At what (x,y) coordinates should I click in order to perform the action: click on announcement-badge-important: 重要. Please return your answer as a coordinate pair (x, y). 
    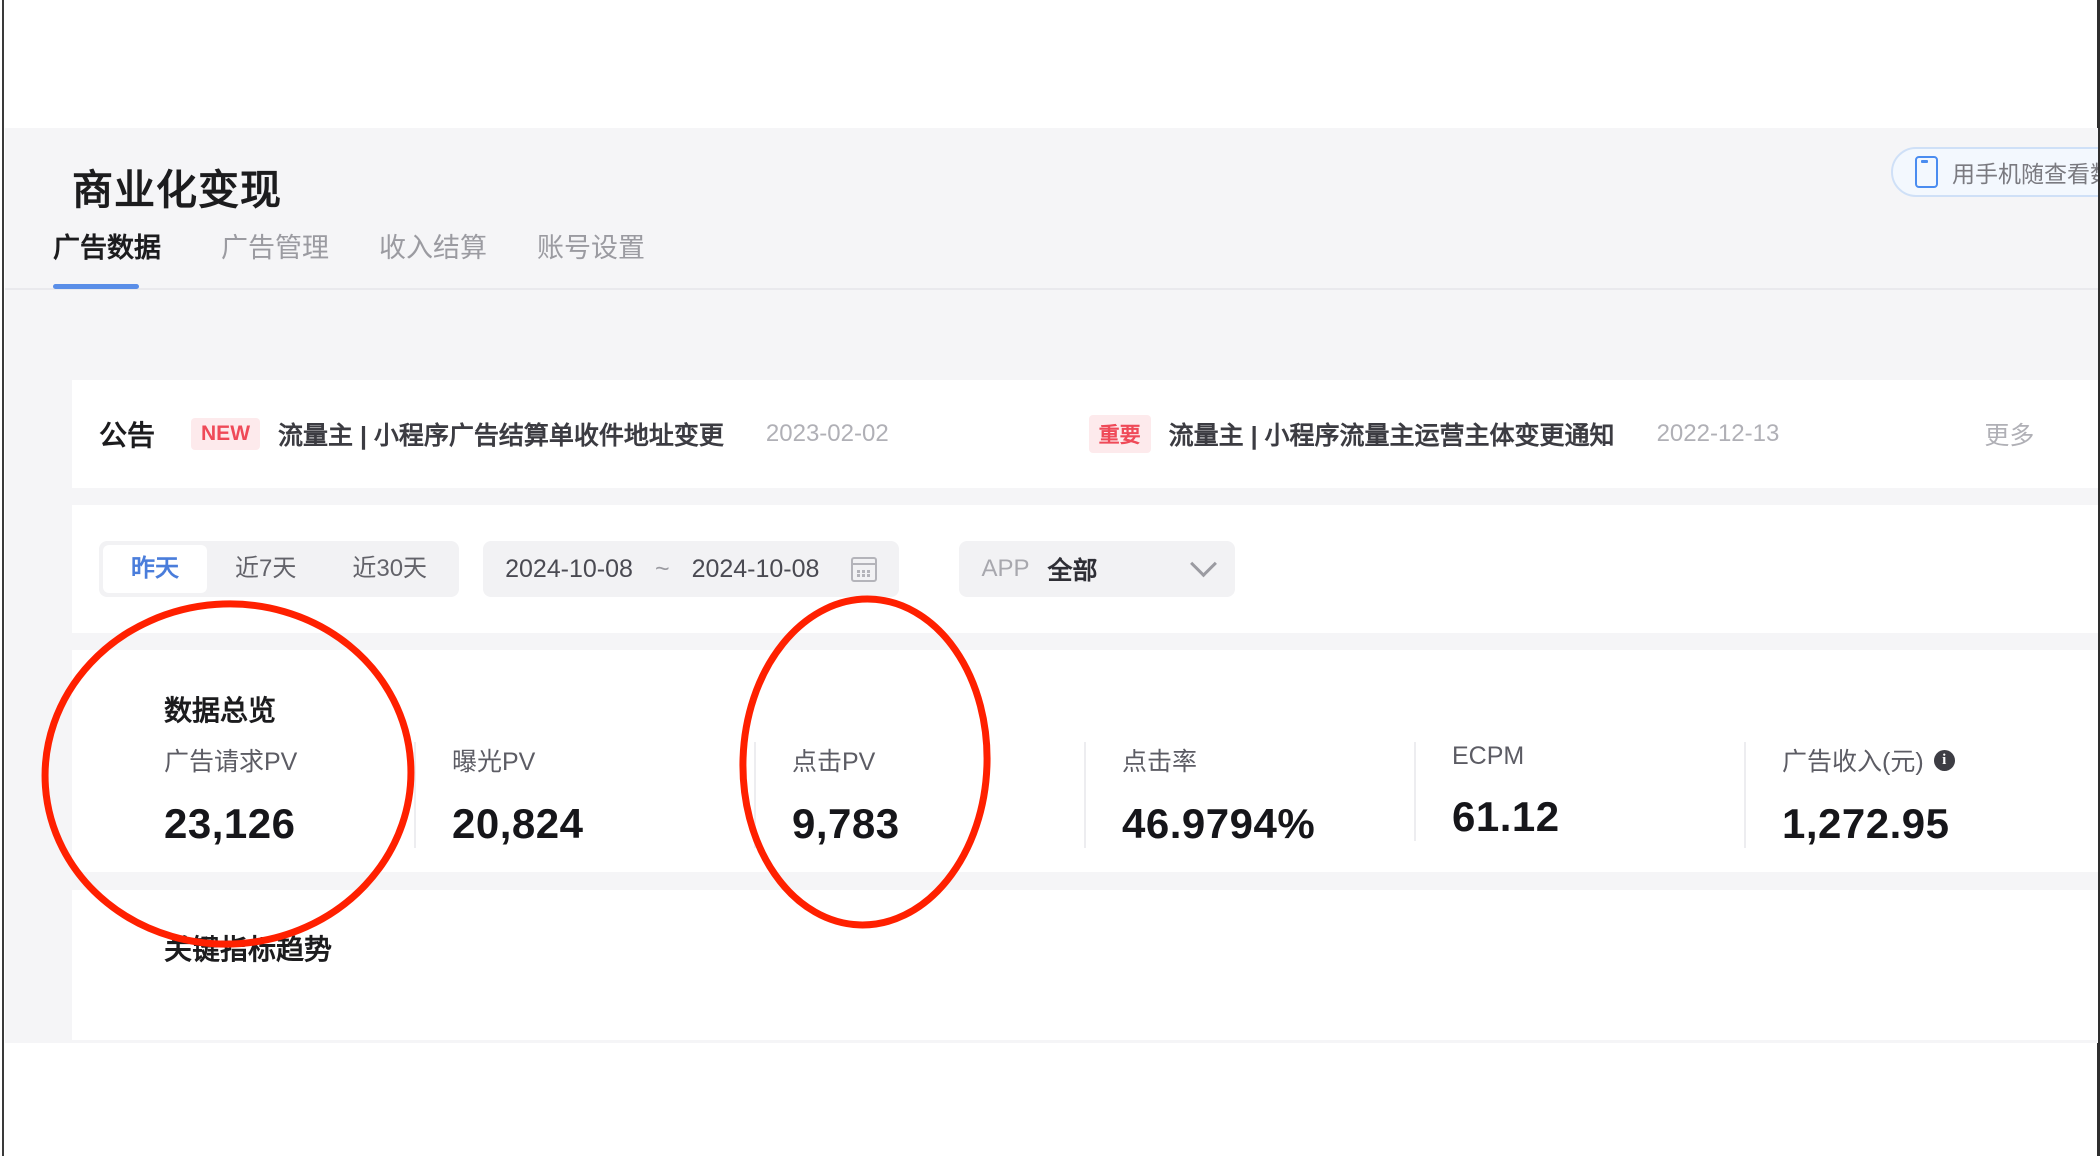
    Looking at the image, I should click on (1119, 434).